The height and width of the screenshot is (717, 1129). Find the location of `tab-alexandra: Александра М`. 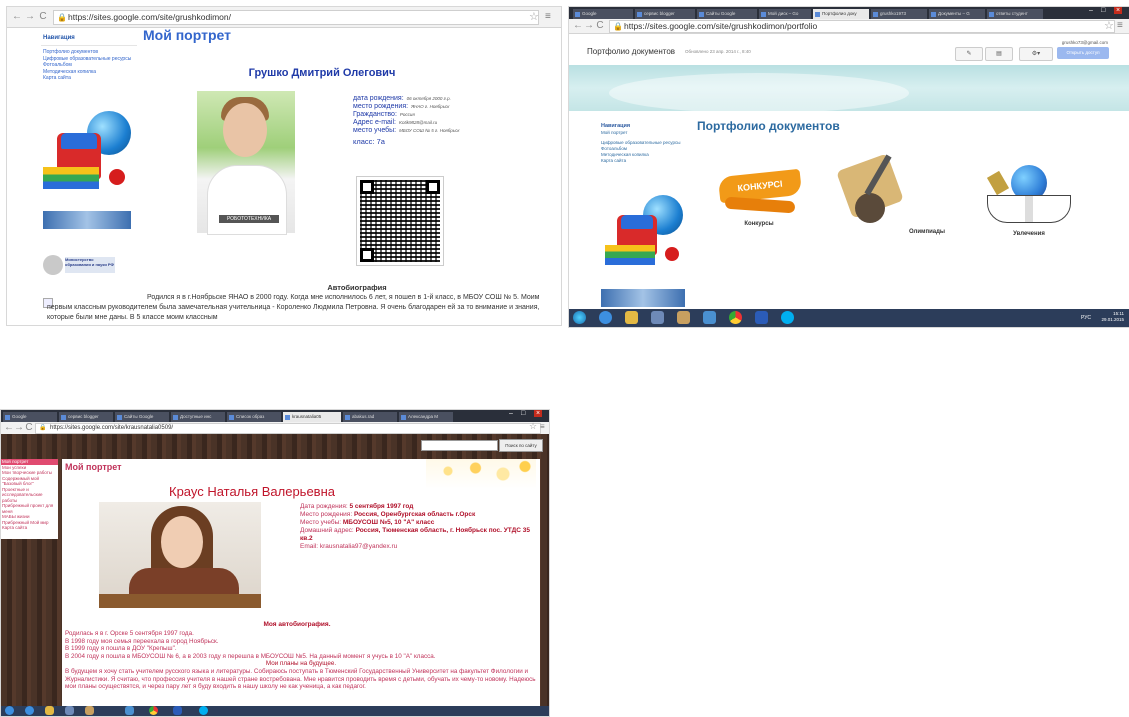

tab-alexandra: Александра М is located at coordinates (426, 417).